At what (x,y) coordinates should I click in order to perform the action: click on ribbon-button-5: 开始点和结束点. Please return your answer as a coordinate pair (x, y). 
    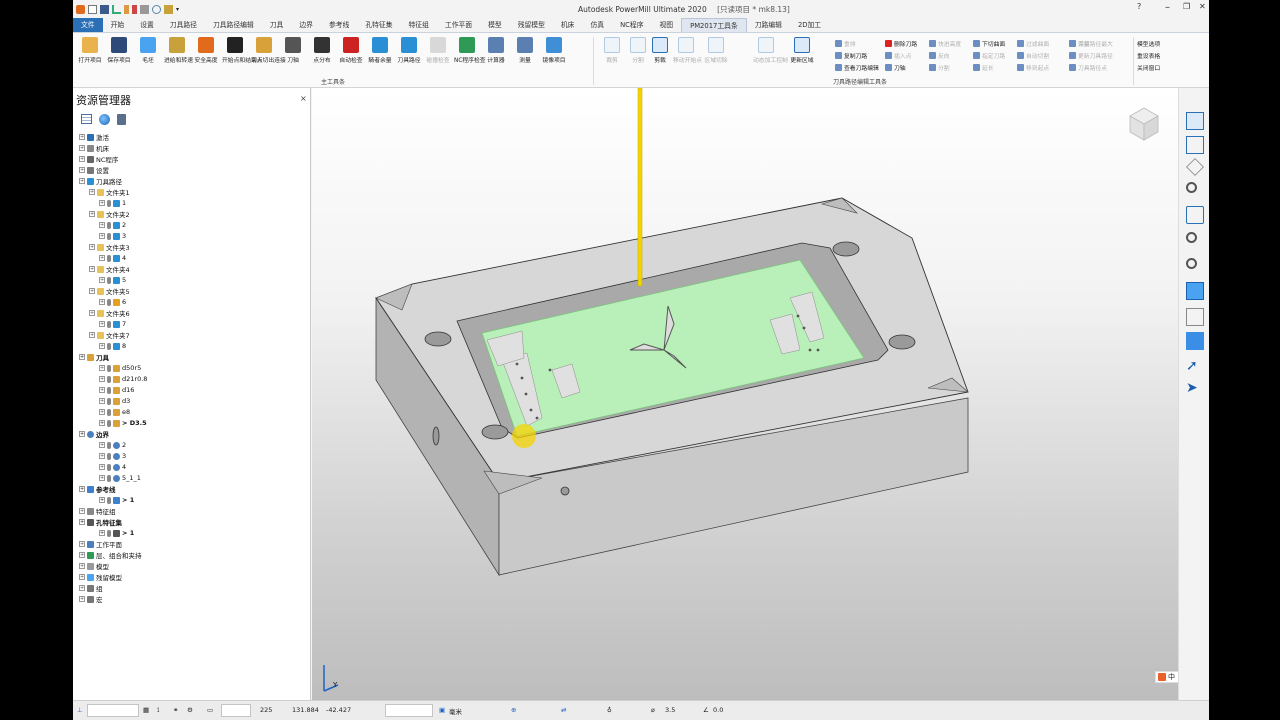
    Looking at the image, I should click on (242, 50).